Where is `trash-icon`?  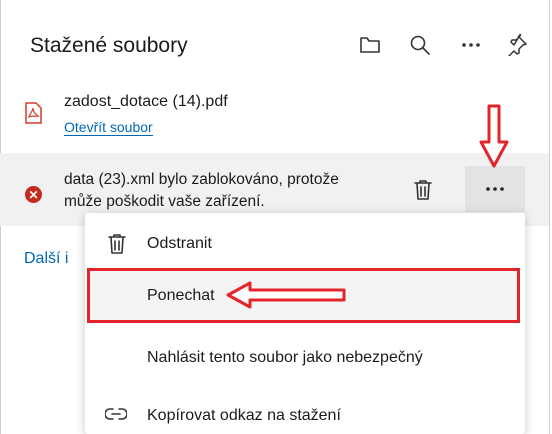 trash-icon is located at coordinates (117, 246).